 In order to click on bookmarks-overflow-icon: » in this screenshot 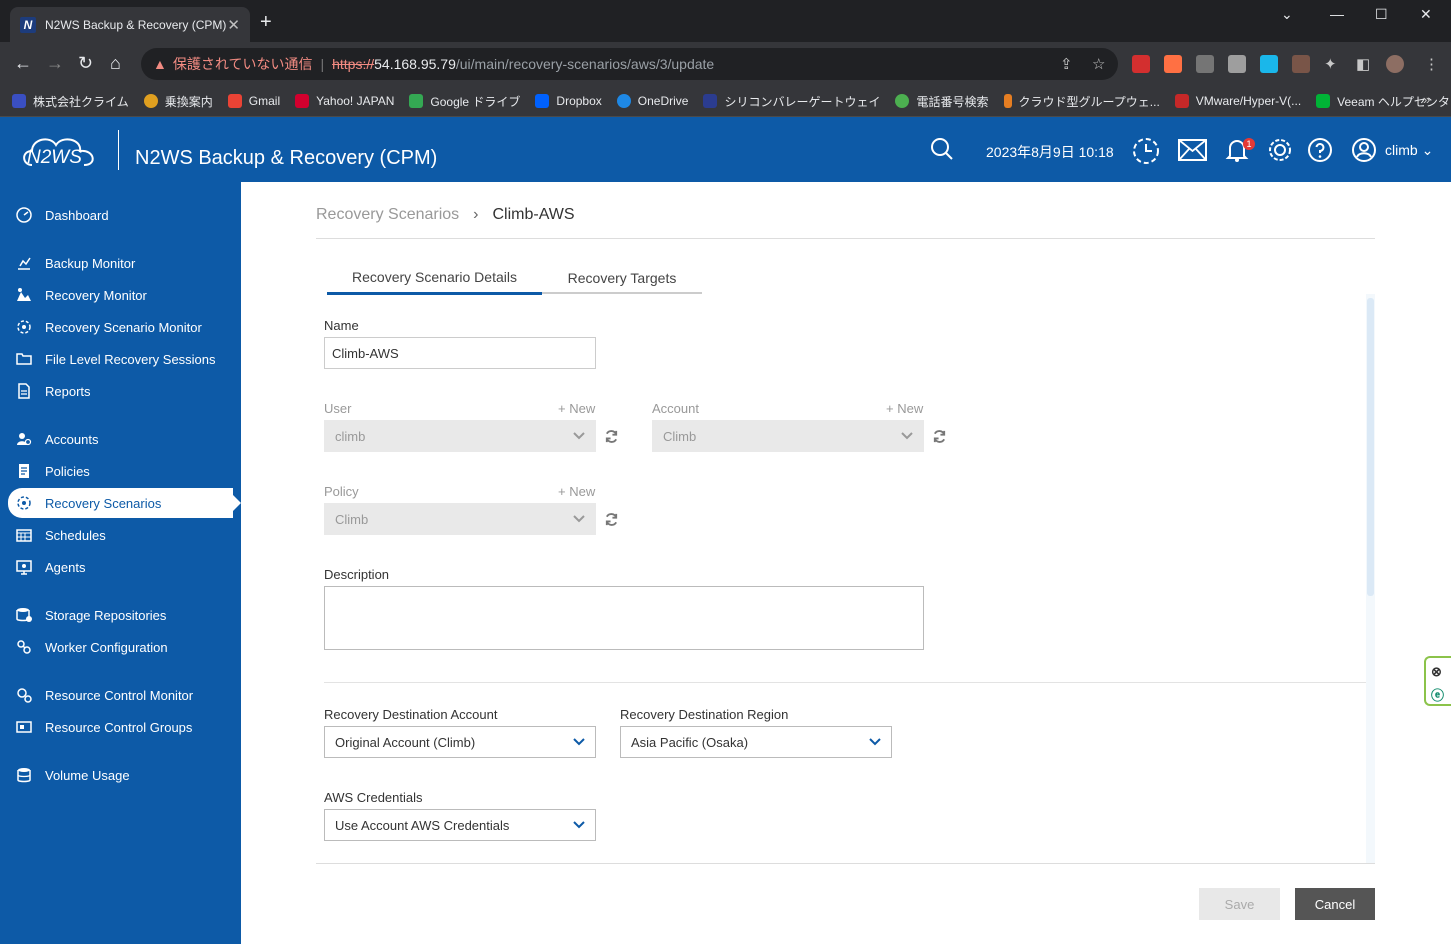, I will do `click(1426, 99)`.